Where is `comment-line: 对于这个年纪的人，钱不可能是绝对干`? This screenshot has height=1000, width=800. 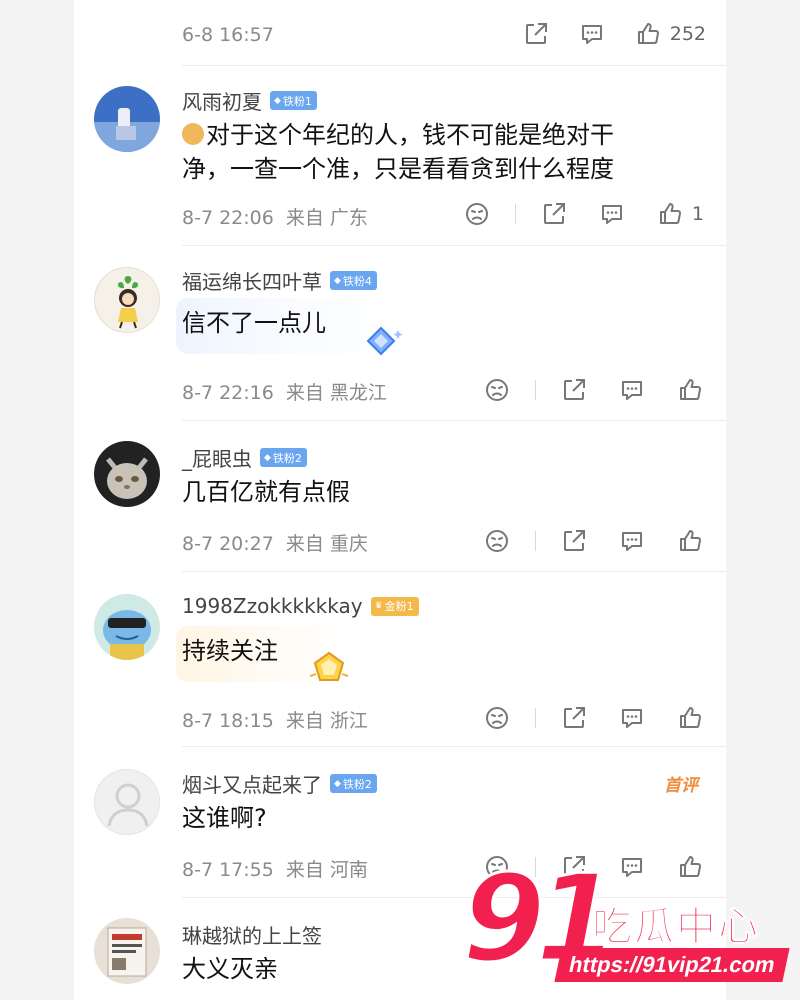 comment-line: 对于这个年纪的人，钱不可能是绝对干 is located at coordinates (398, 135).